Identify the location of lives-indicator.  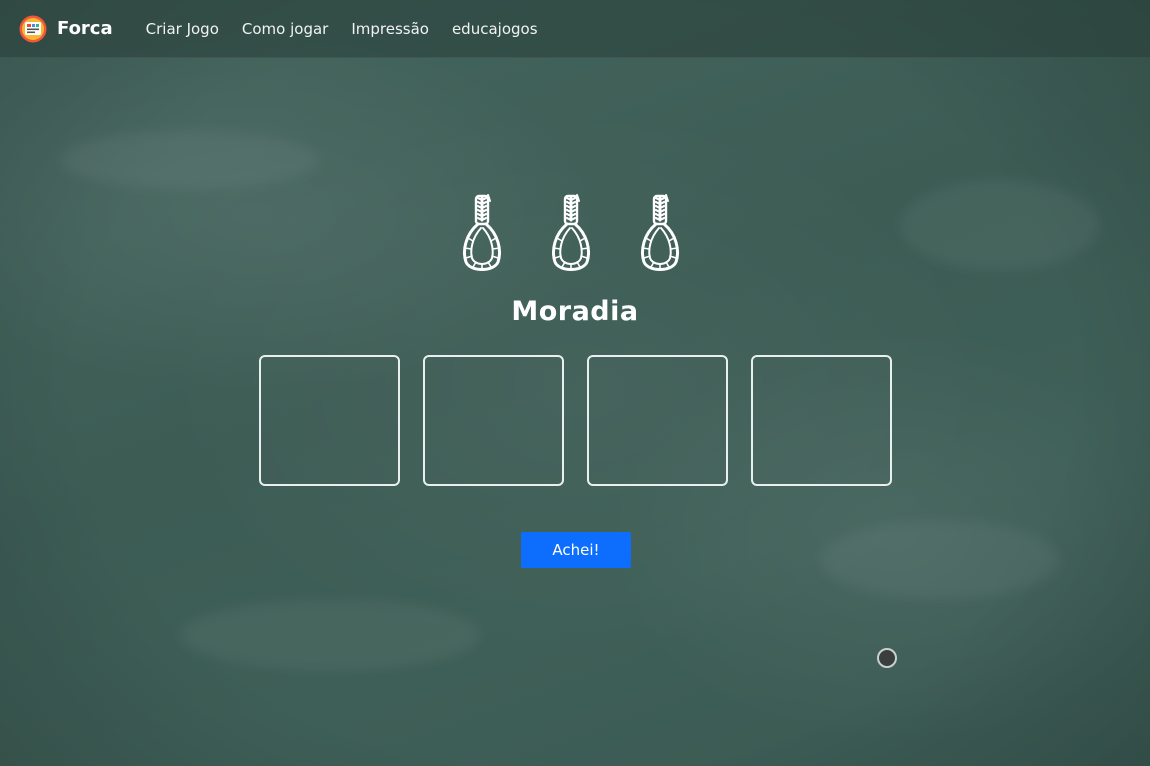
(580, 234).